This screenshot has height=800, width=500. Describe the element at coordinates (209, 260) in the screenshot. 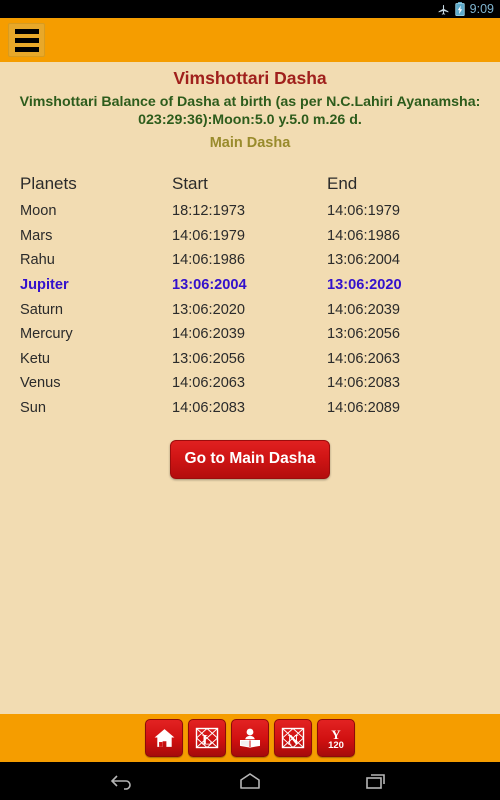

I see `cell-start: 14:06:1986` at that location.